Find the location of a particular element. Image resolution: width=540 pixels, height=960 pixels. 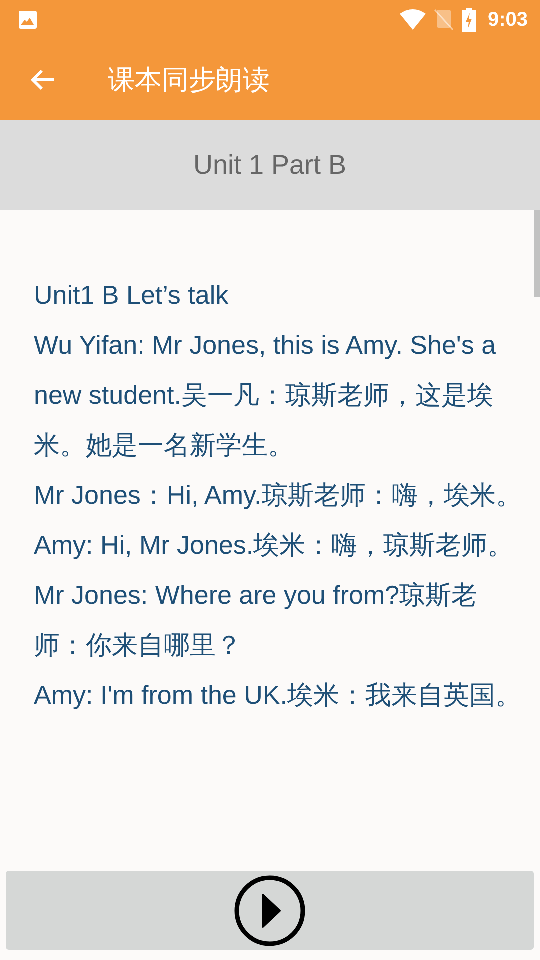

play-button is located at coordinates (270, 910).